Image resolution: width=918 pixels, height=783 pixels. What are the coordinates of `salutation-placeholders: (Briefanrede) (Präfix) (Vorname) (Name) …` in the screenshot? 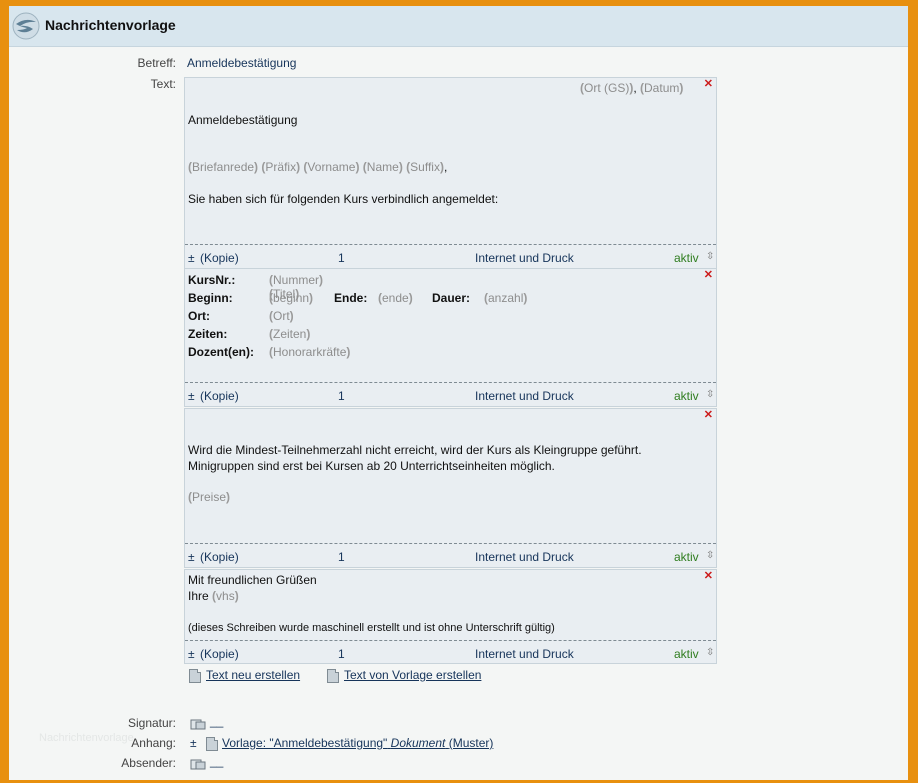 It's located at (318, 167).